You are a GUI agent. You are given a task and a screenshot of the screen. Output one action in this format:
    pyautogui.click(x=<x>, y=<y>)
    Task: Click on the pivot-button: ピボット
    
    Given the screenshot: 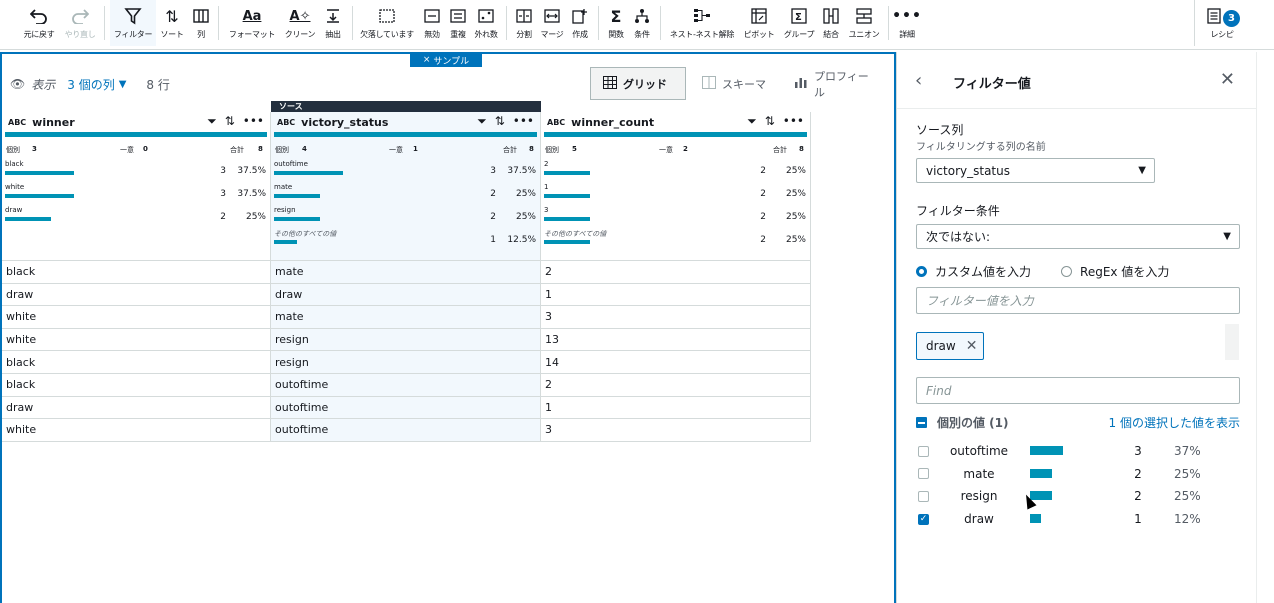 What is the action you would take?
    pyautogui.click(x=759, y=23)
    